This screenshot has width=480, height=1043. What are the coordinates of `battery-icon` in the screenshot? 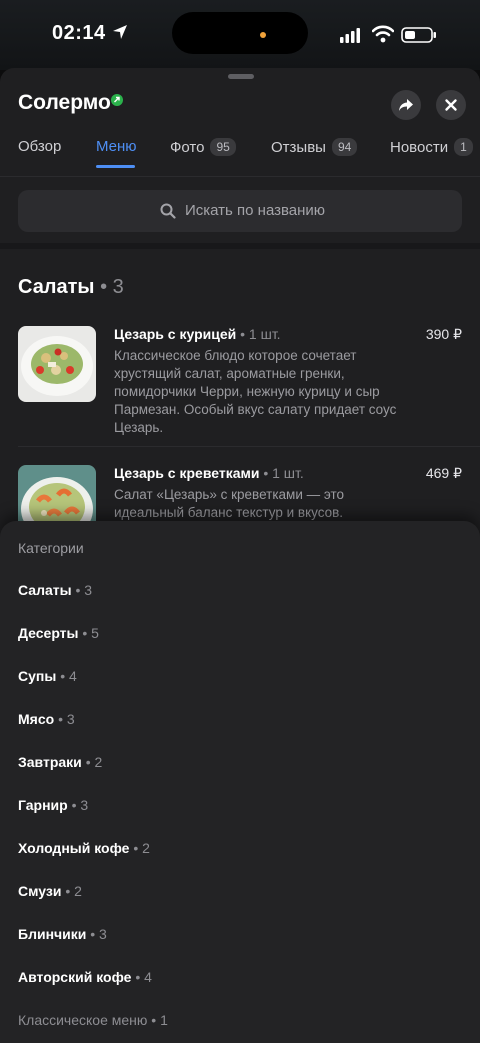 It's located at (418, 35).